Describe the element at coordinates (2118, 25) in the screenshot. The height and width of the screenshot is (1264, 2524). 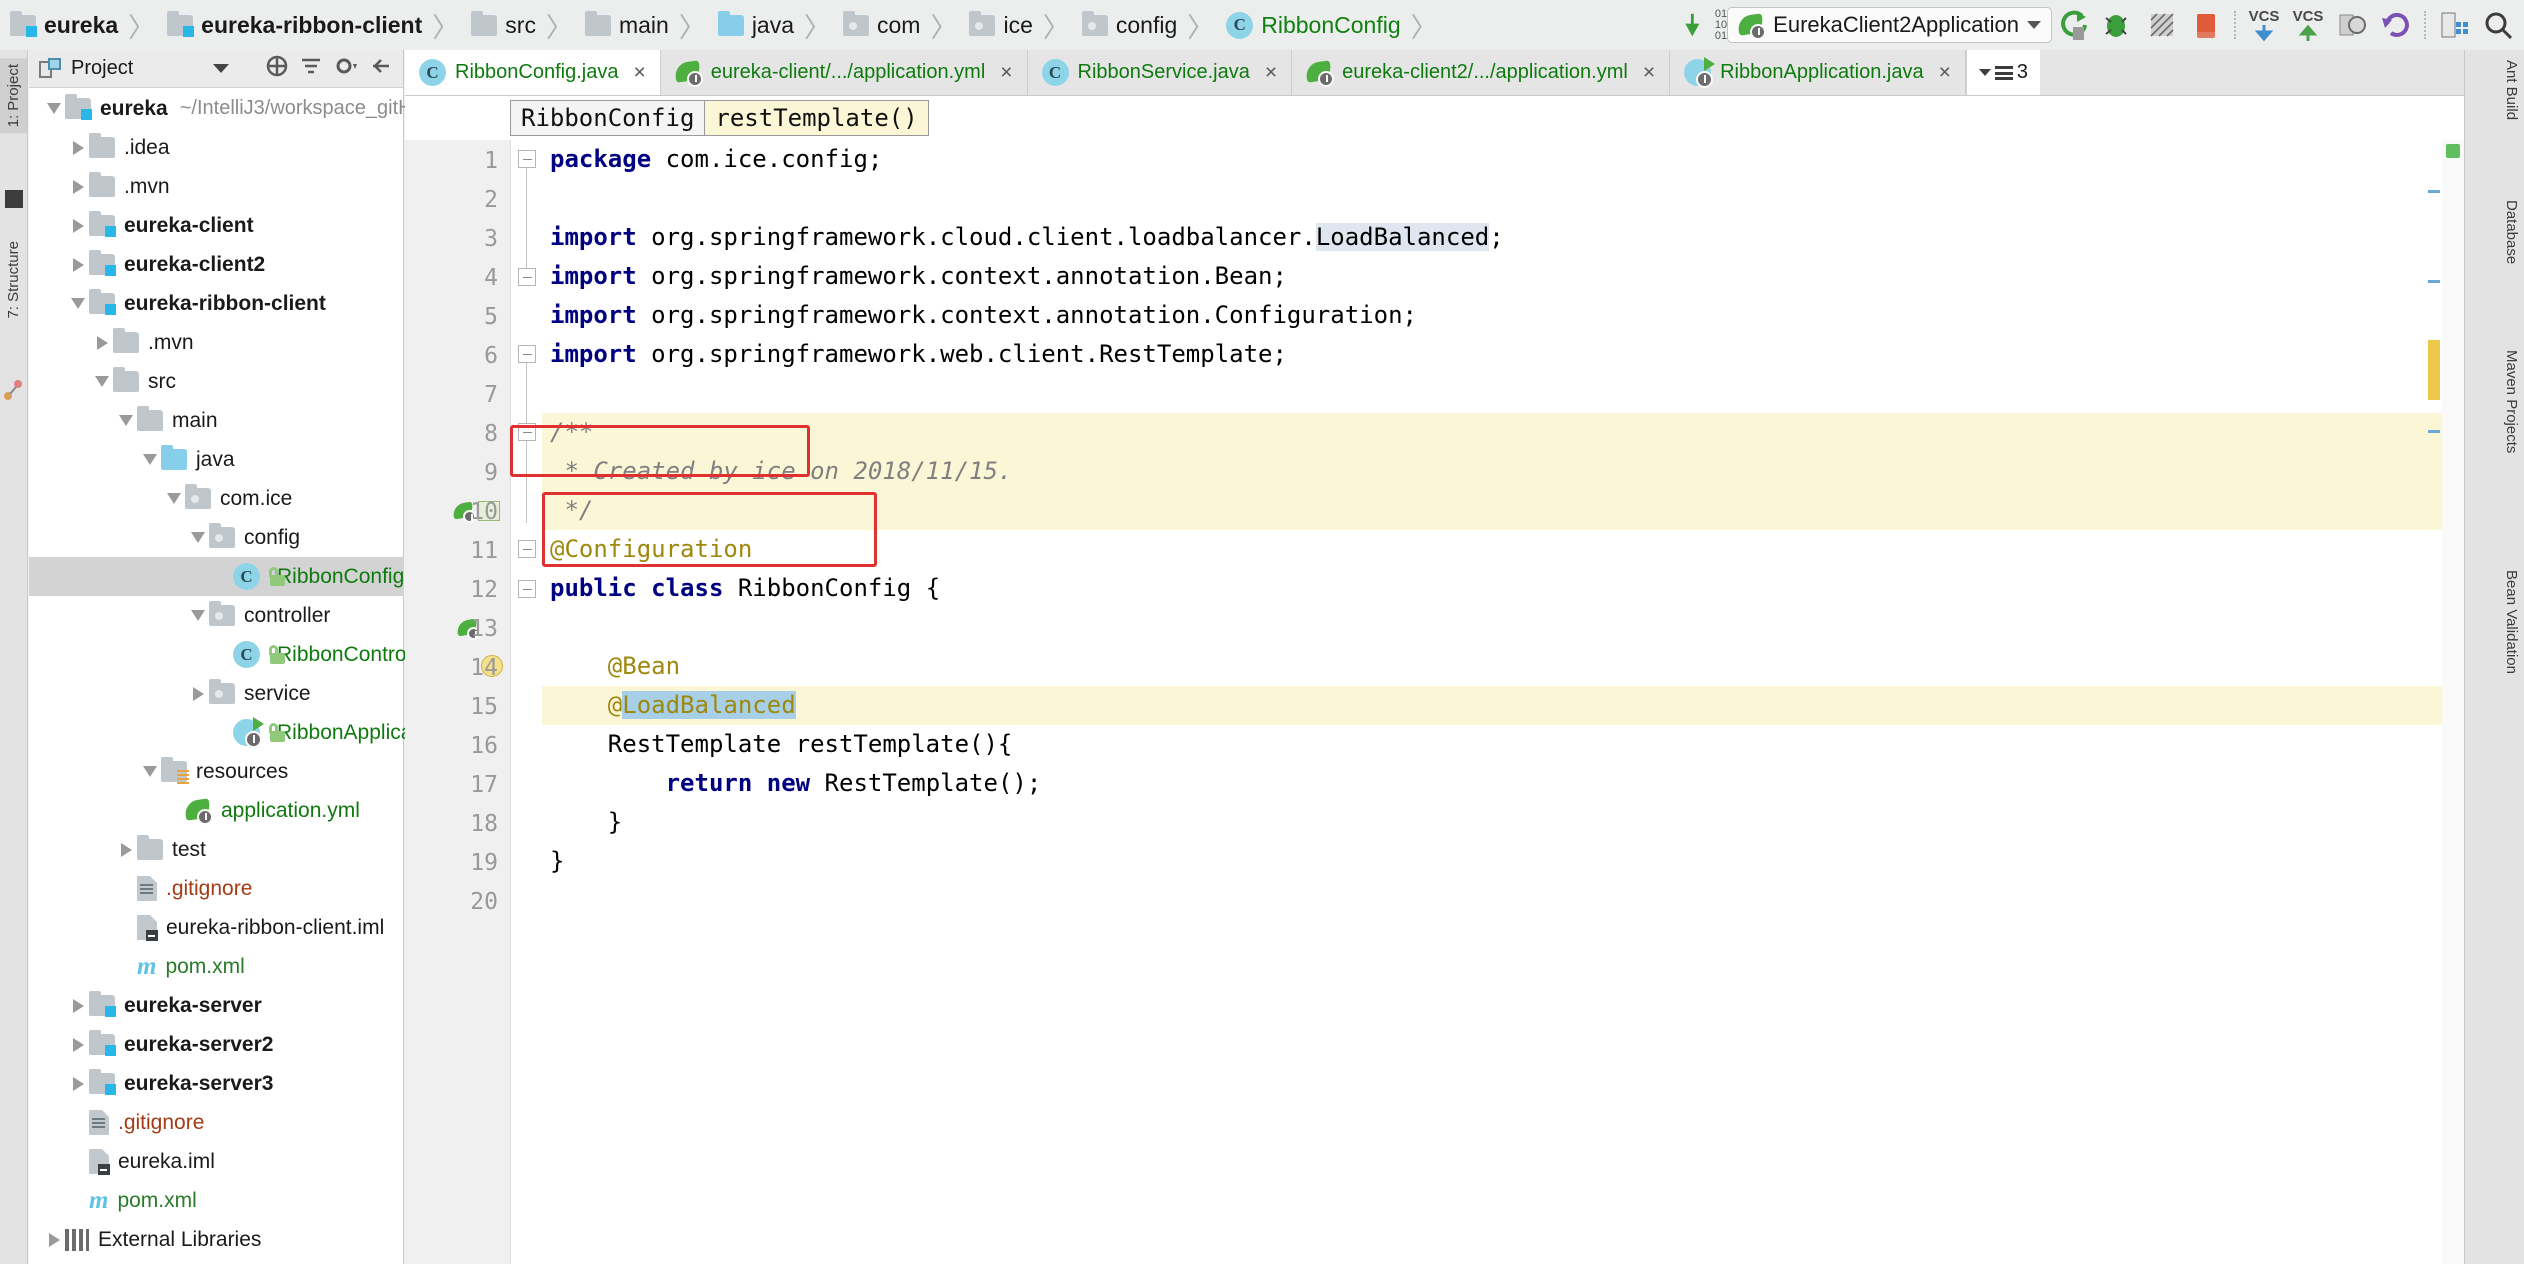
I see `debug-icon` at that location.